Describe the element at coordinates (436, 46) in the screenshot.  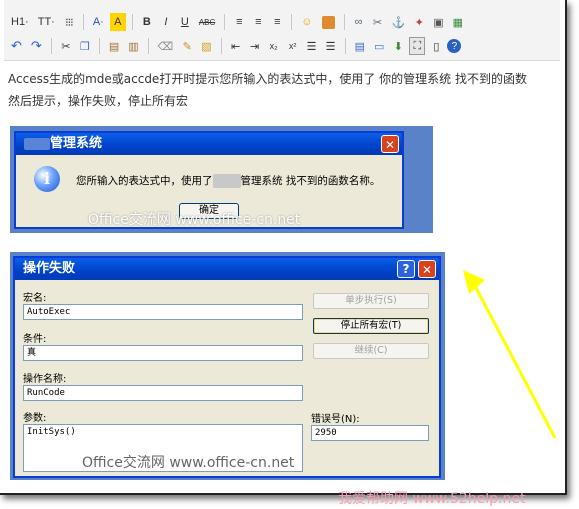
I see `source-icon: ▯` at that location.